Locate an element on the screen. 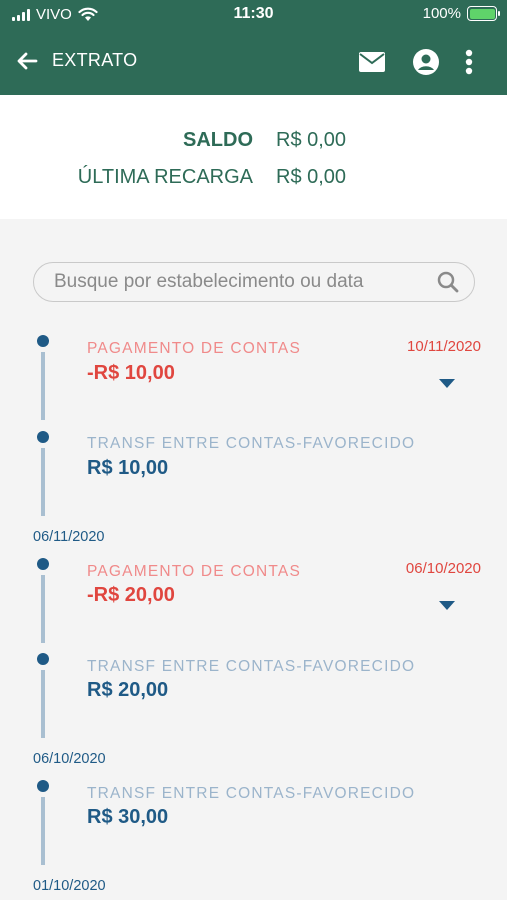 The height and width of the screenshot is (900, 507). transaction-amount: R$ 10,00 is located at coordinates (128, 468).